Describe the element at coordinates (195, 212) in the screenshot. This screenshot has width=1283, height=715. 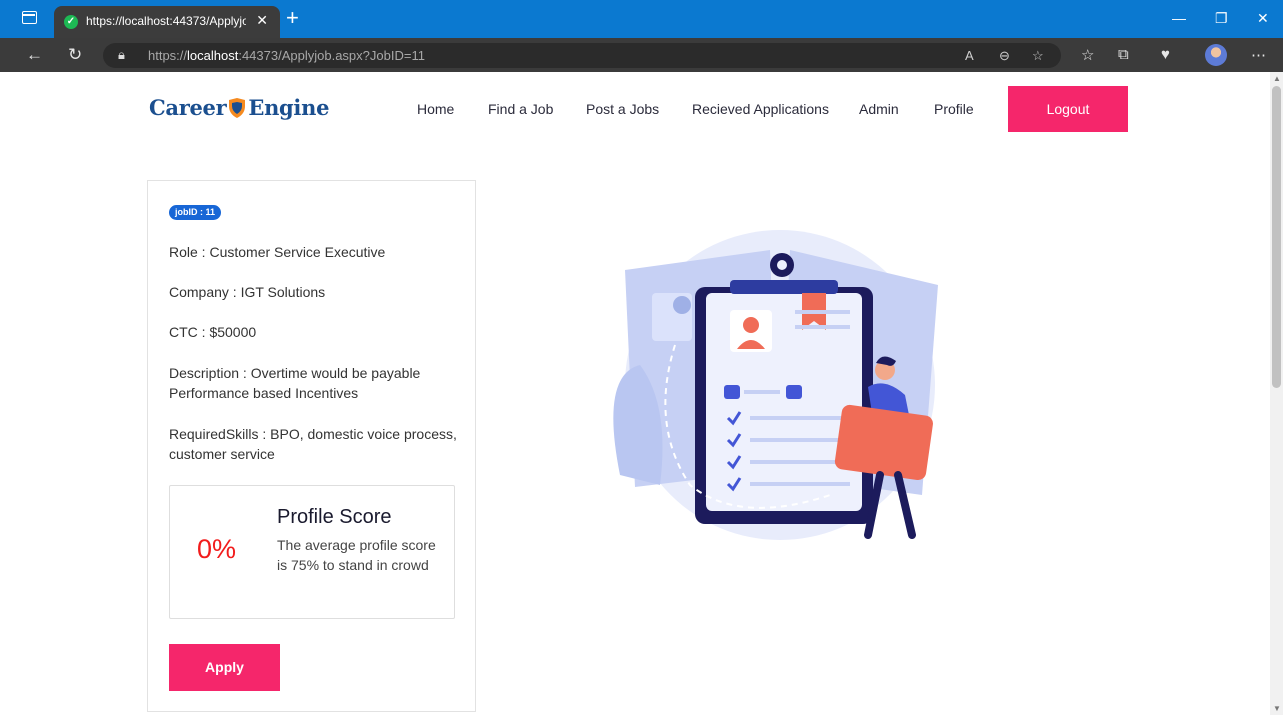
I see `job-id-badge: jobID : 11` at that location.